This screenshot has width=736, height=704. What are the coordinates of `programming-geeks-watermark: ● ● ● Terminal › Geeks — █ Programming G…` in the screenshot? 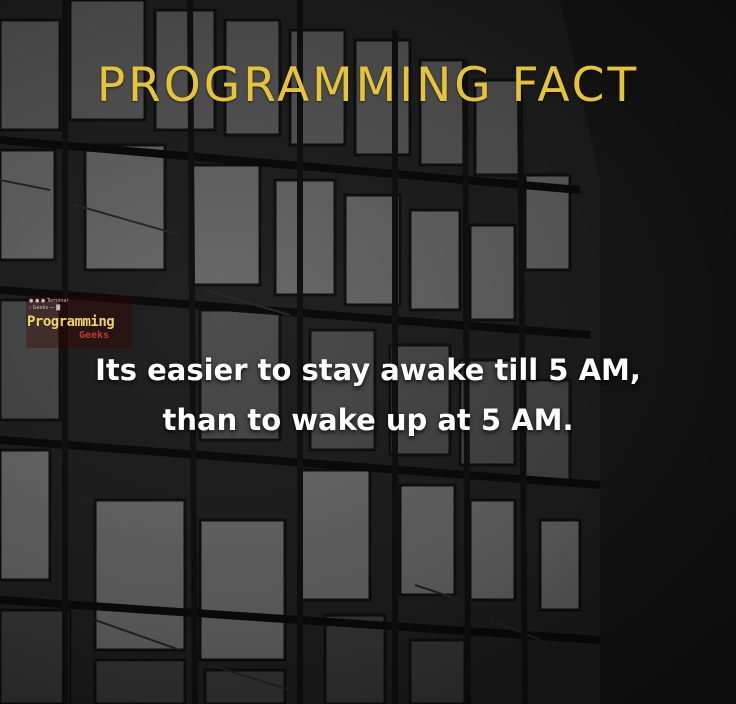 It's located at (79, 322).